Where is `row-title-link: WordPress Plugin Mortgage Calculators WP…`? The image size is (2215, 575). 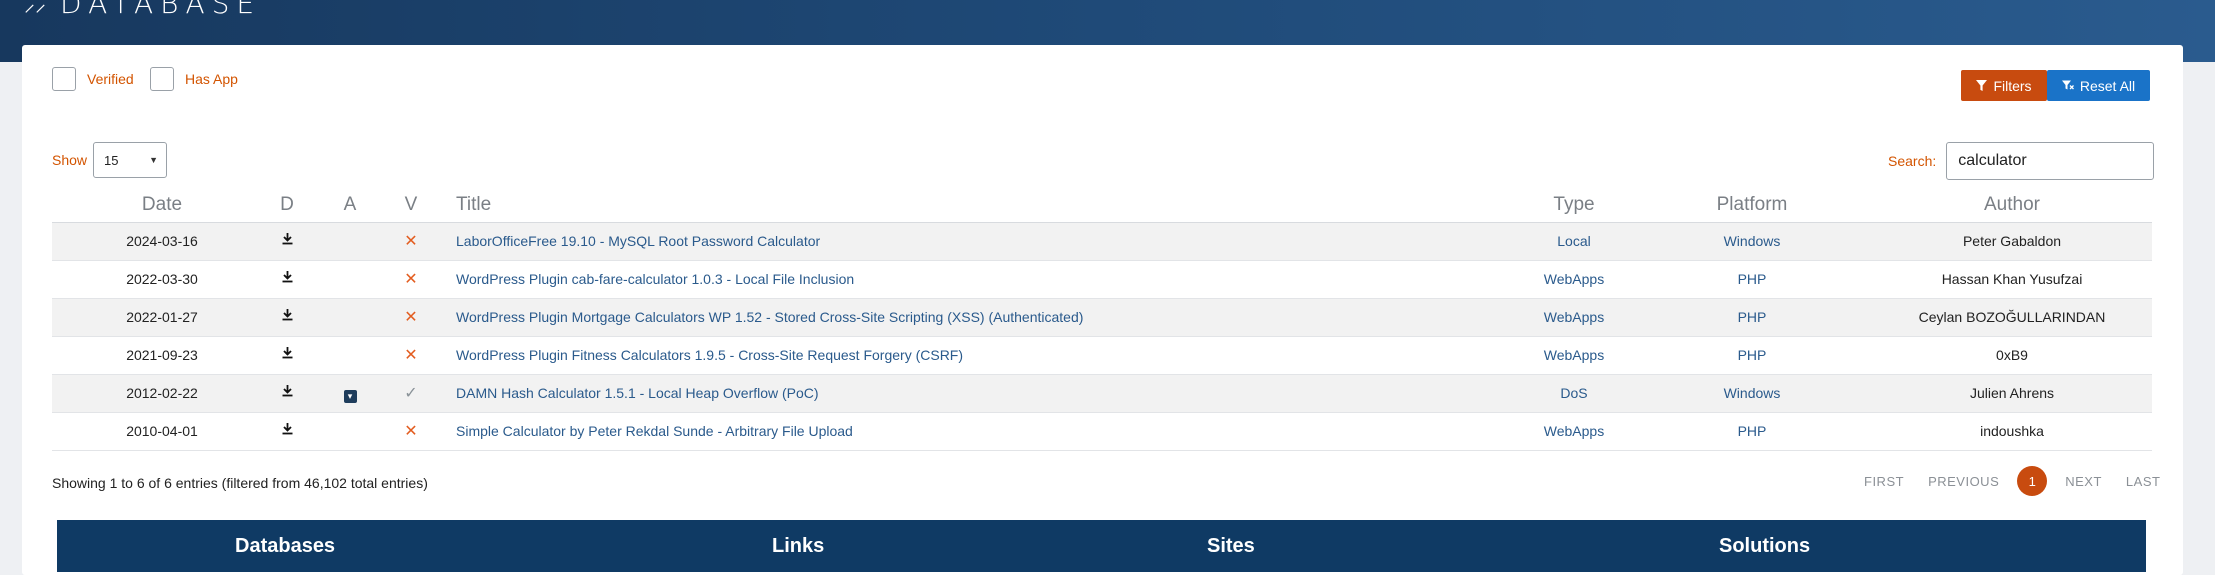 row-title-link: WordPress Plugin Mortgage Calculators WP… is located at coordinates (769, 317).